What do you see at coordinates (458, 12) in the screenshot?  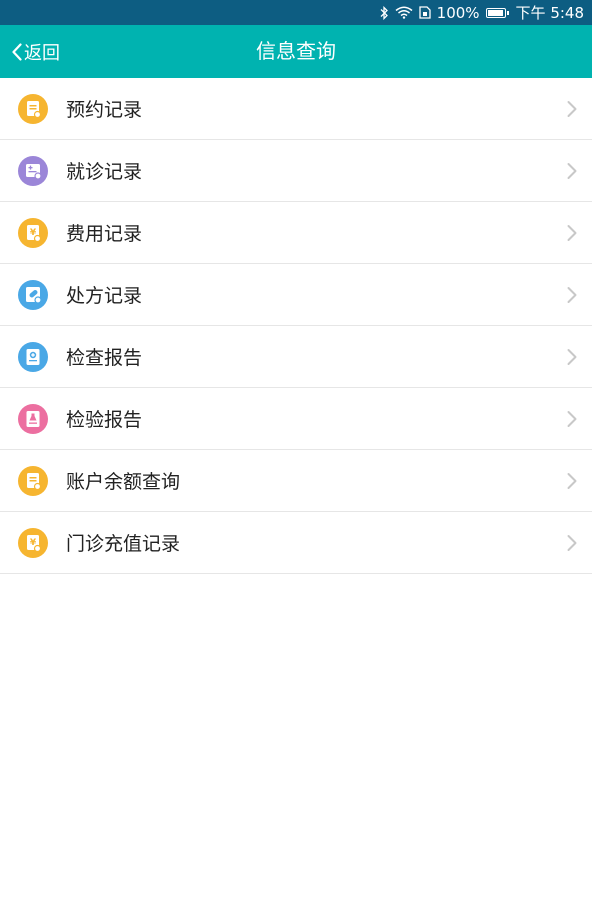 I see `battery-percent: 100%` at bounding box center [458, 12].